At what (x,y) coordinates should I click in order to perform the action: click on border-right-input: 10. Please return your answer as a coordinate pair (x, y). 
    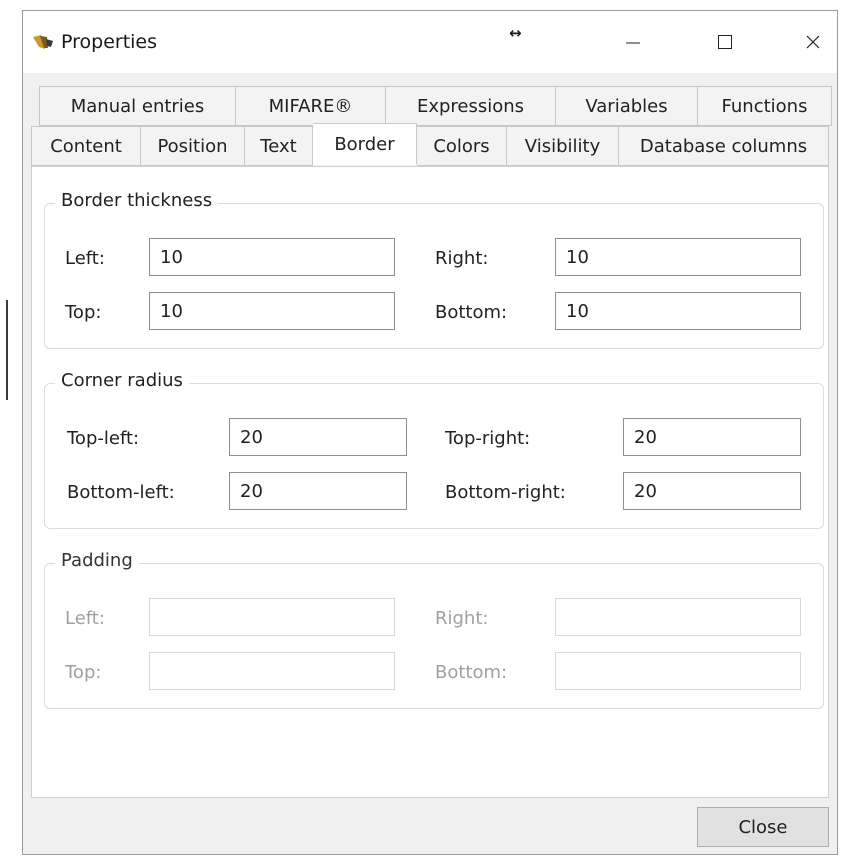
    Looking at the image, I should click on (678, 257).